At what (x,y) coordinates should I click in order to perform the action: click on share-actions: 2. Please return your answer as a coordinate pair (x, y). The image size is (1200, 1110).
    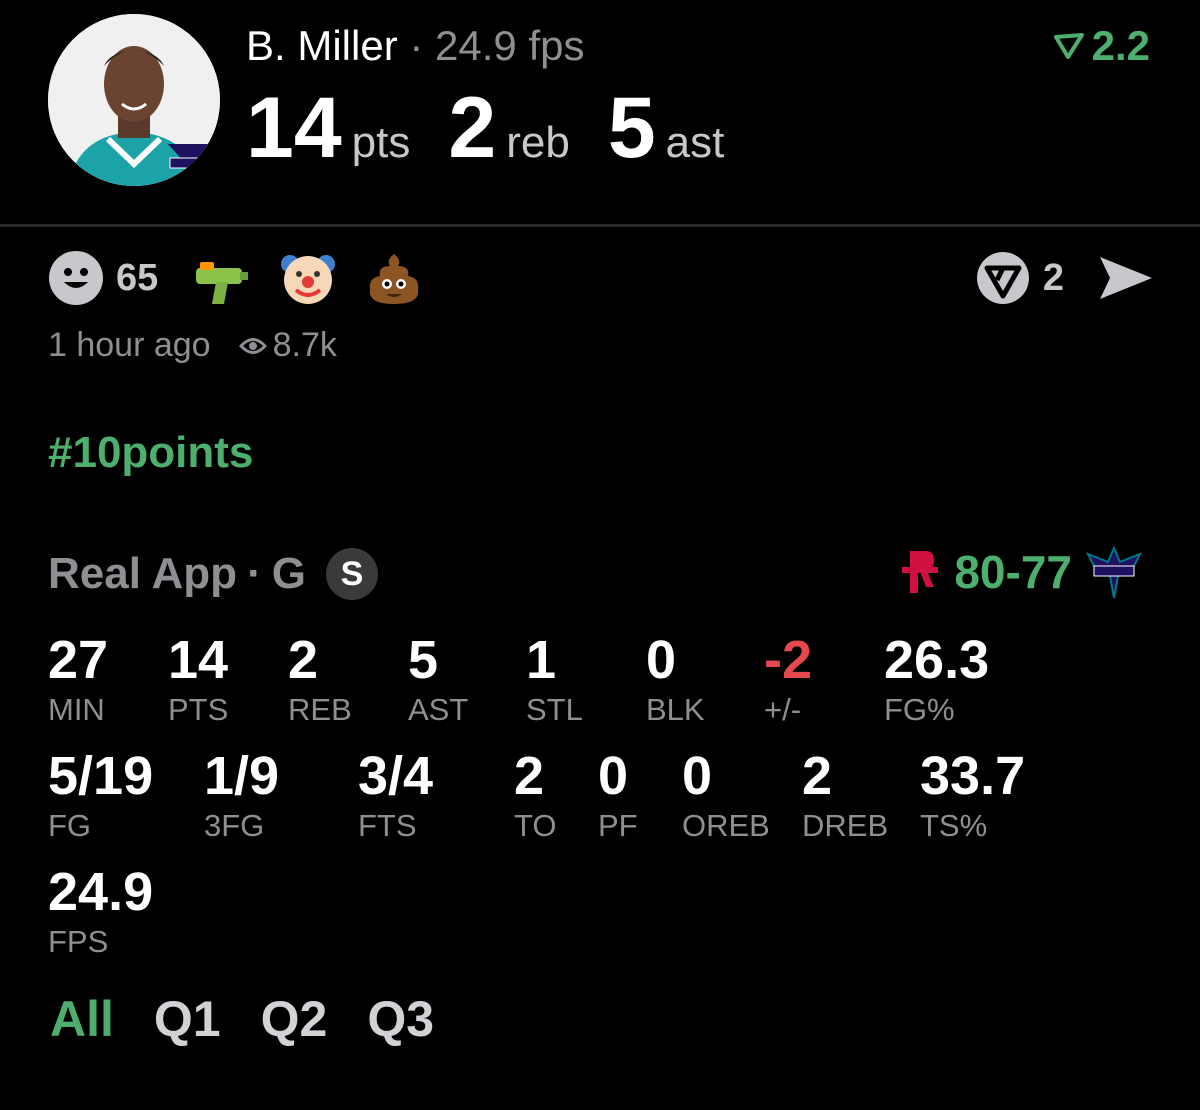
    Looking at the image, I should click on (1064, 278).